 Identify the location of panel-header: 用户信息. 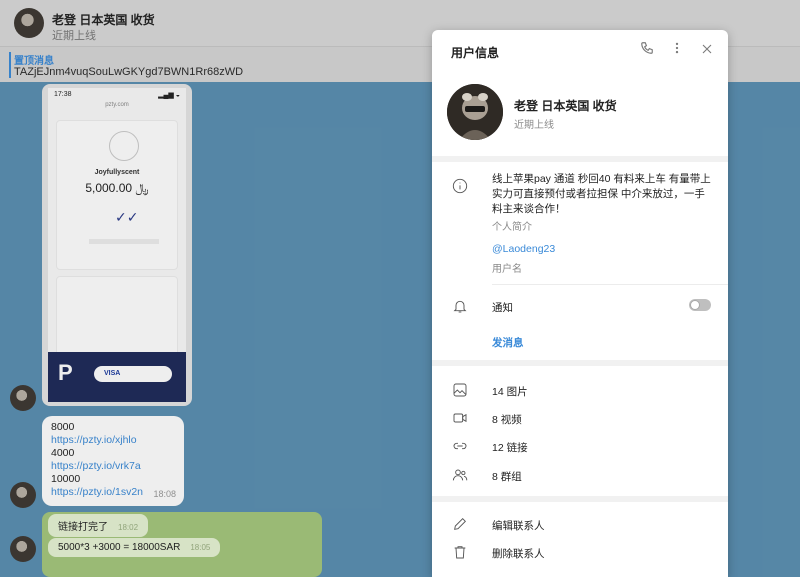
(580, 51).